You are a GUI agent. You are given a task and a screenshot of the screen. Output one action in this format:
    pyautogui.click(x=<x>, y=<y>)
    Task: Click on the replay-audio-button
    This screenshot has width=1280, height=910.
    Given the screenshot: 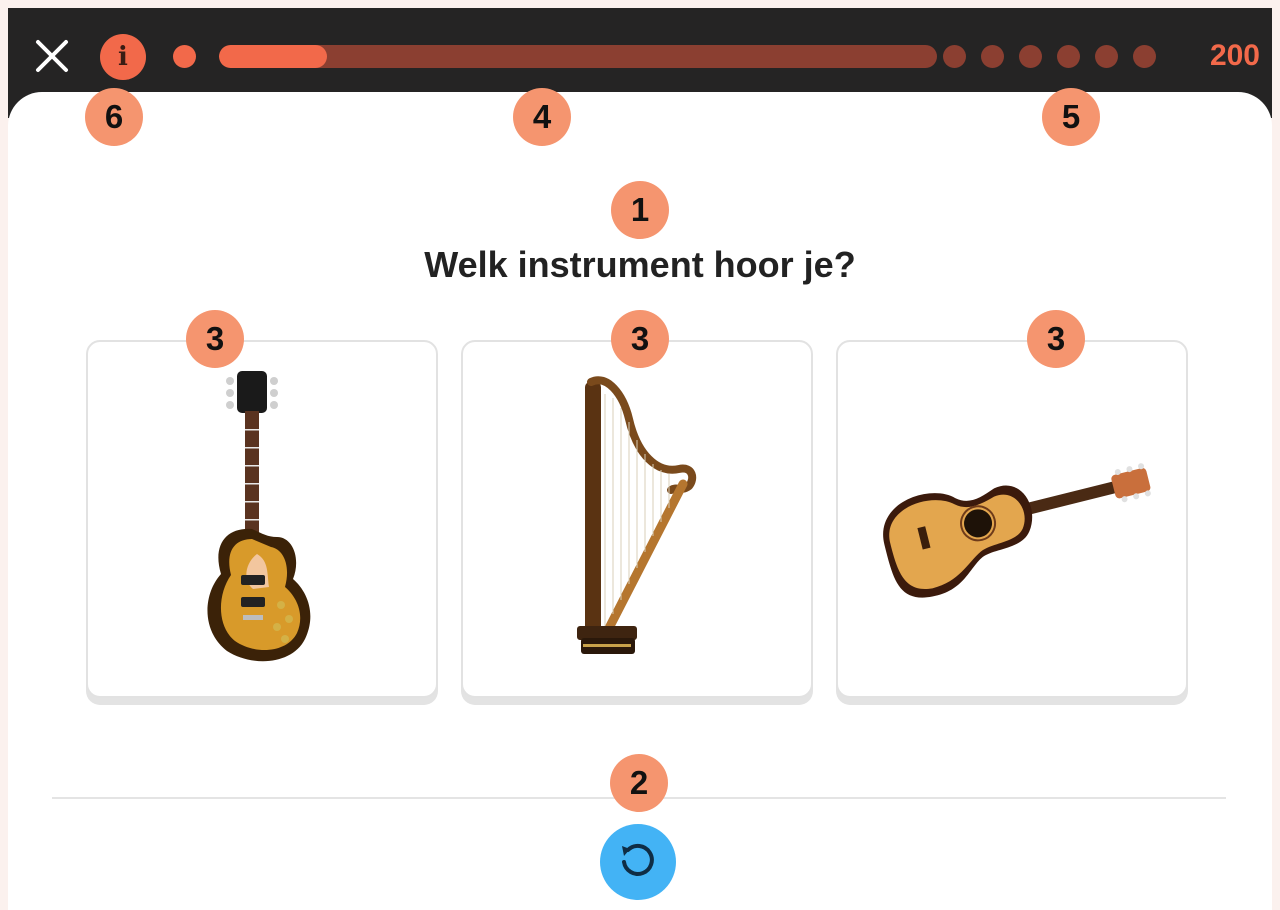 What is the action you would take?
    pyautogui.click(x=638, y=862)
    